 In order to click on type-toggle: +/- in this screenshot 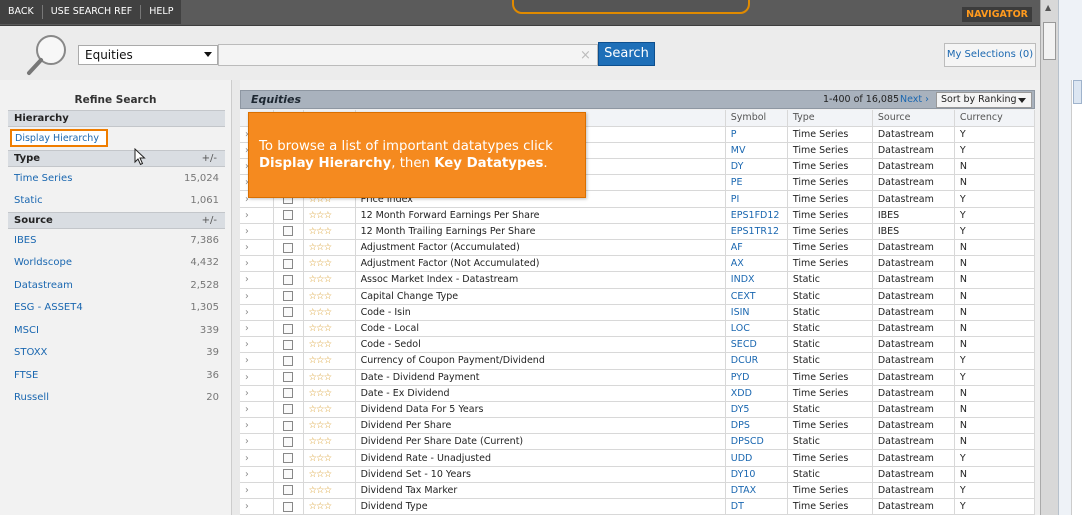, I will do `click(209, 158)`.